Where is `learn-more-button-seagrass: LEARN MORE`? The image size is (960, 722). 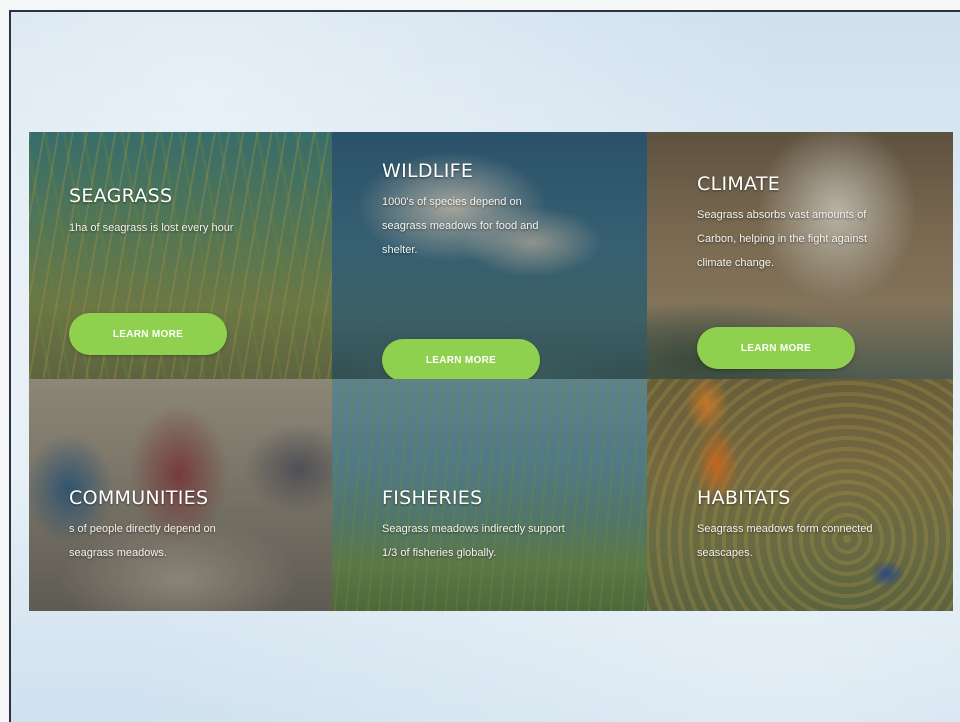
learn-more-button-seagrass: LEARN MORE is located at coordinates (148, 334).